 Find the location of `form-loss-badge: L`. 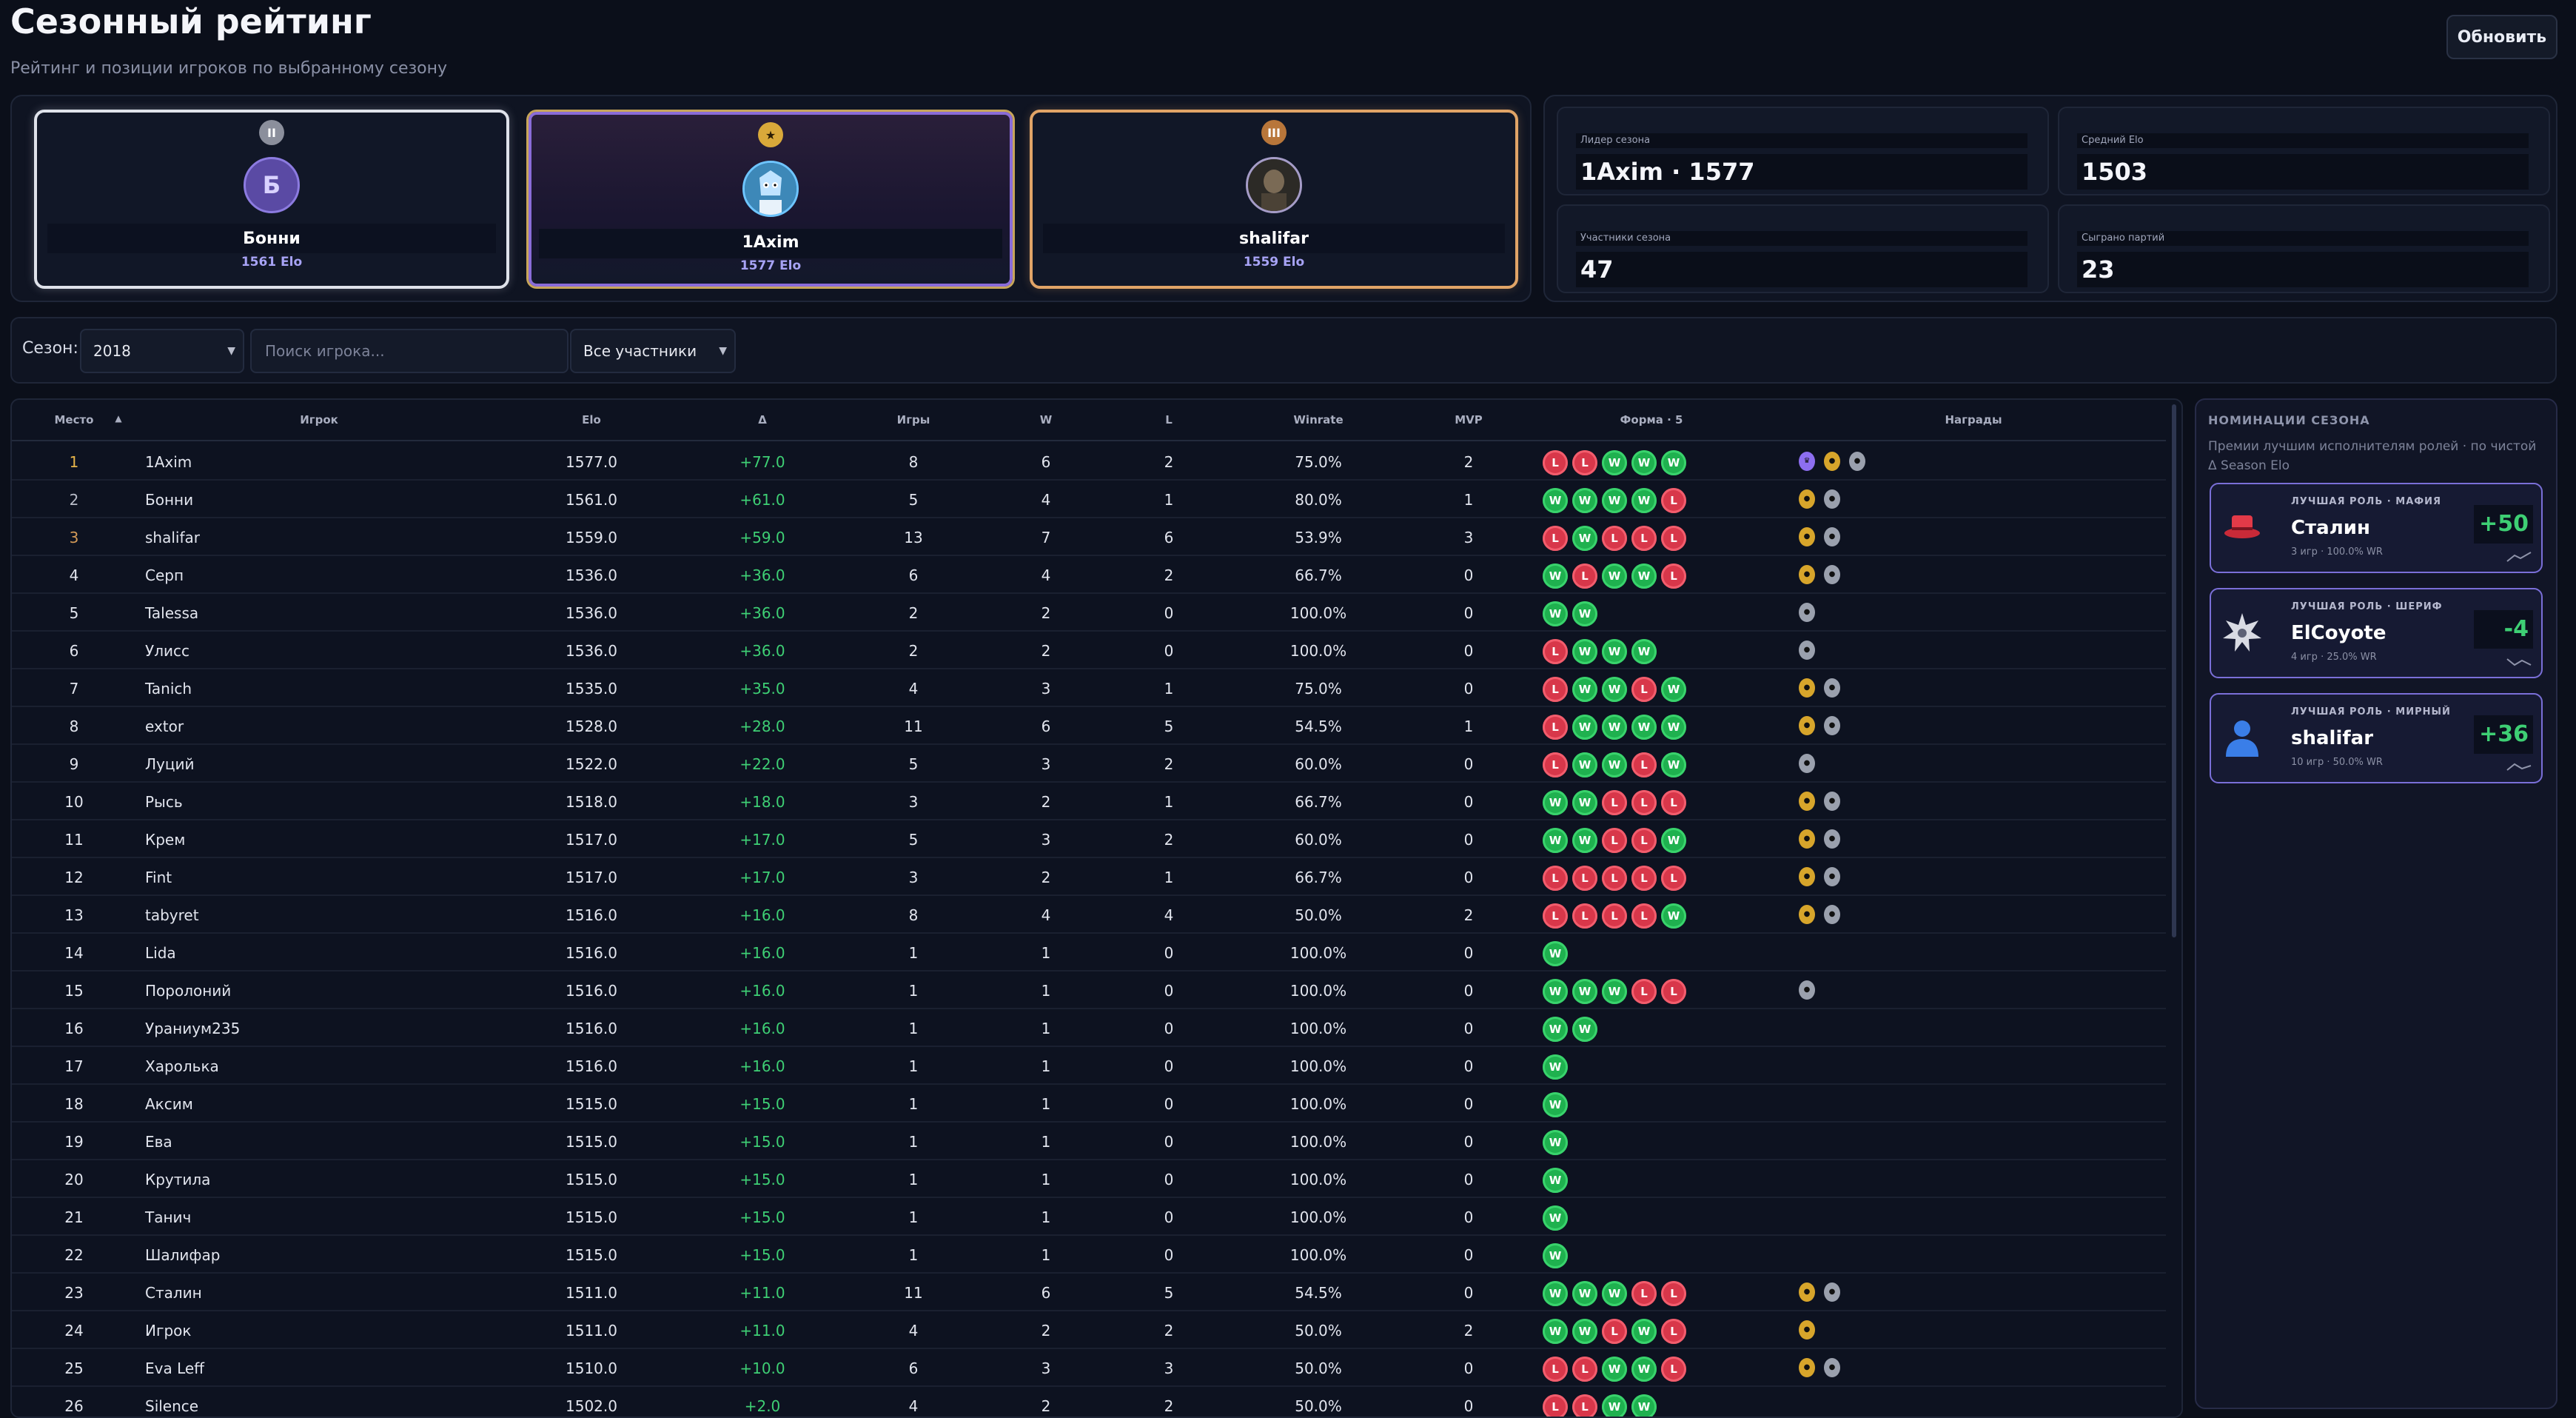

form-loss-badge: L is located at coordinates (1644, 879).